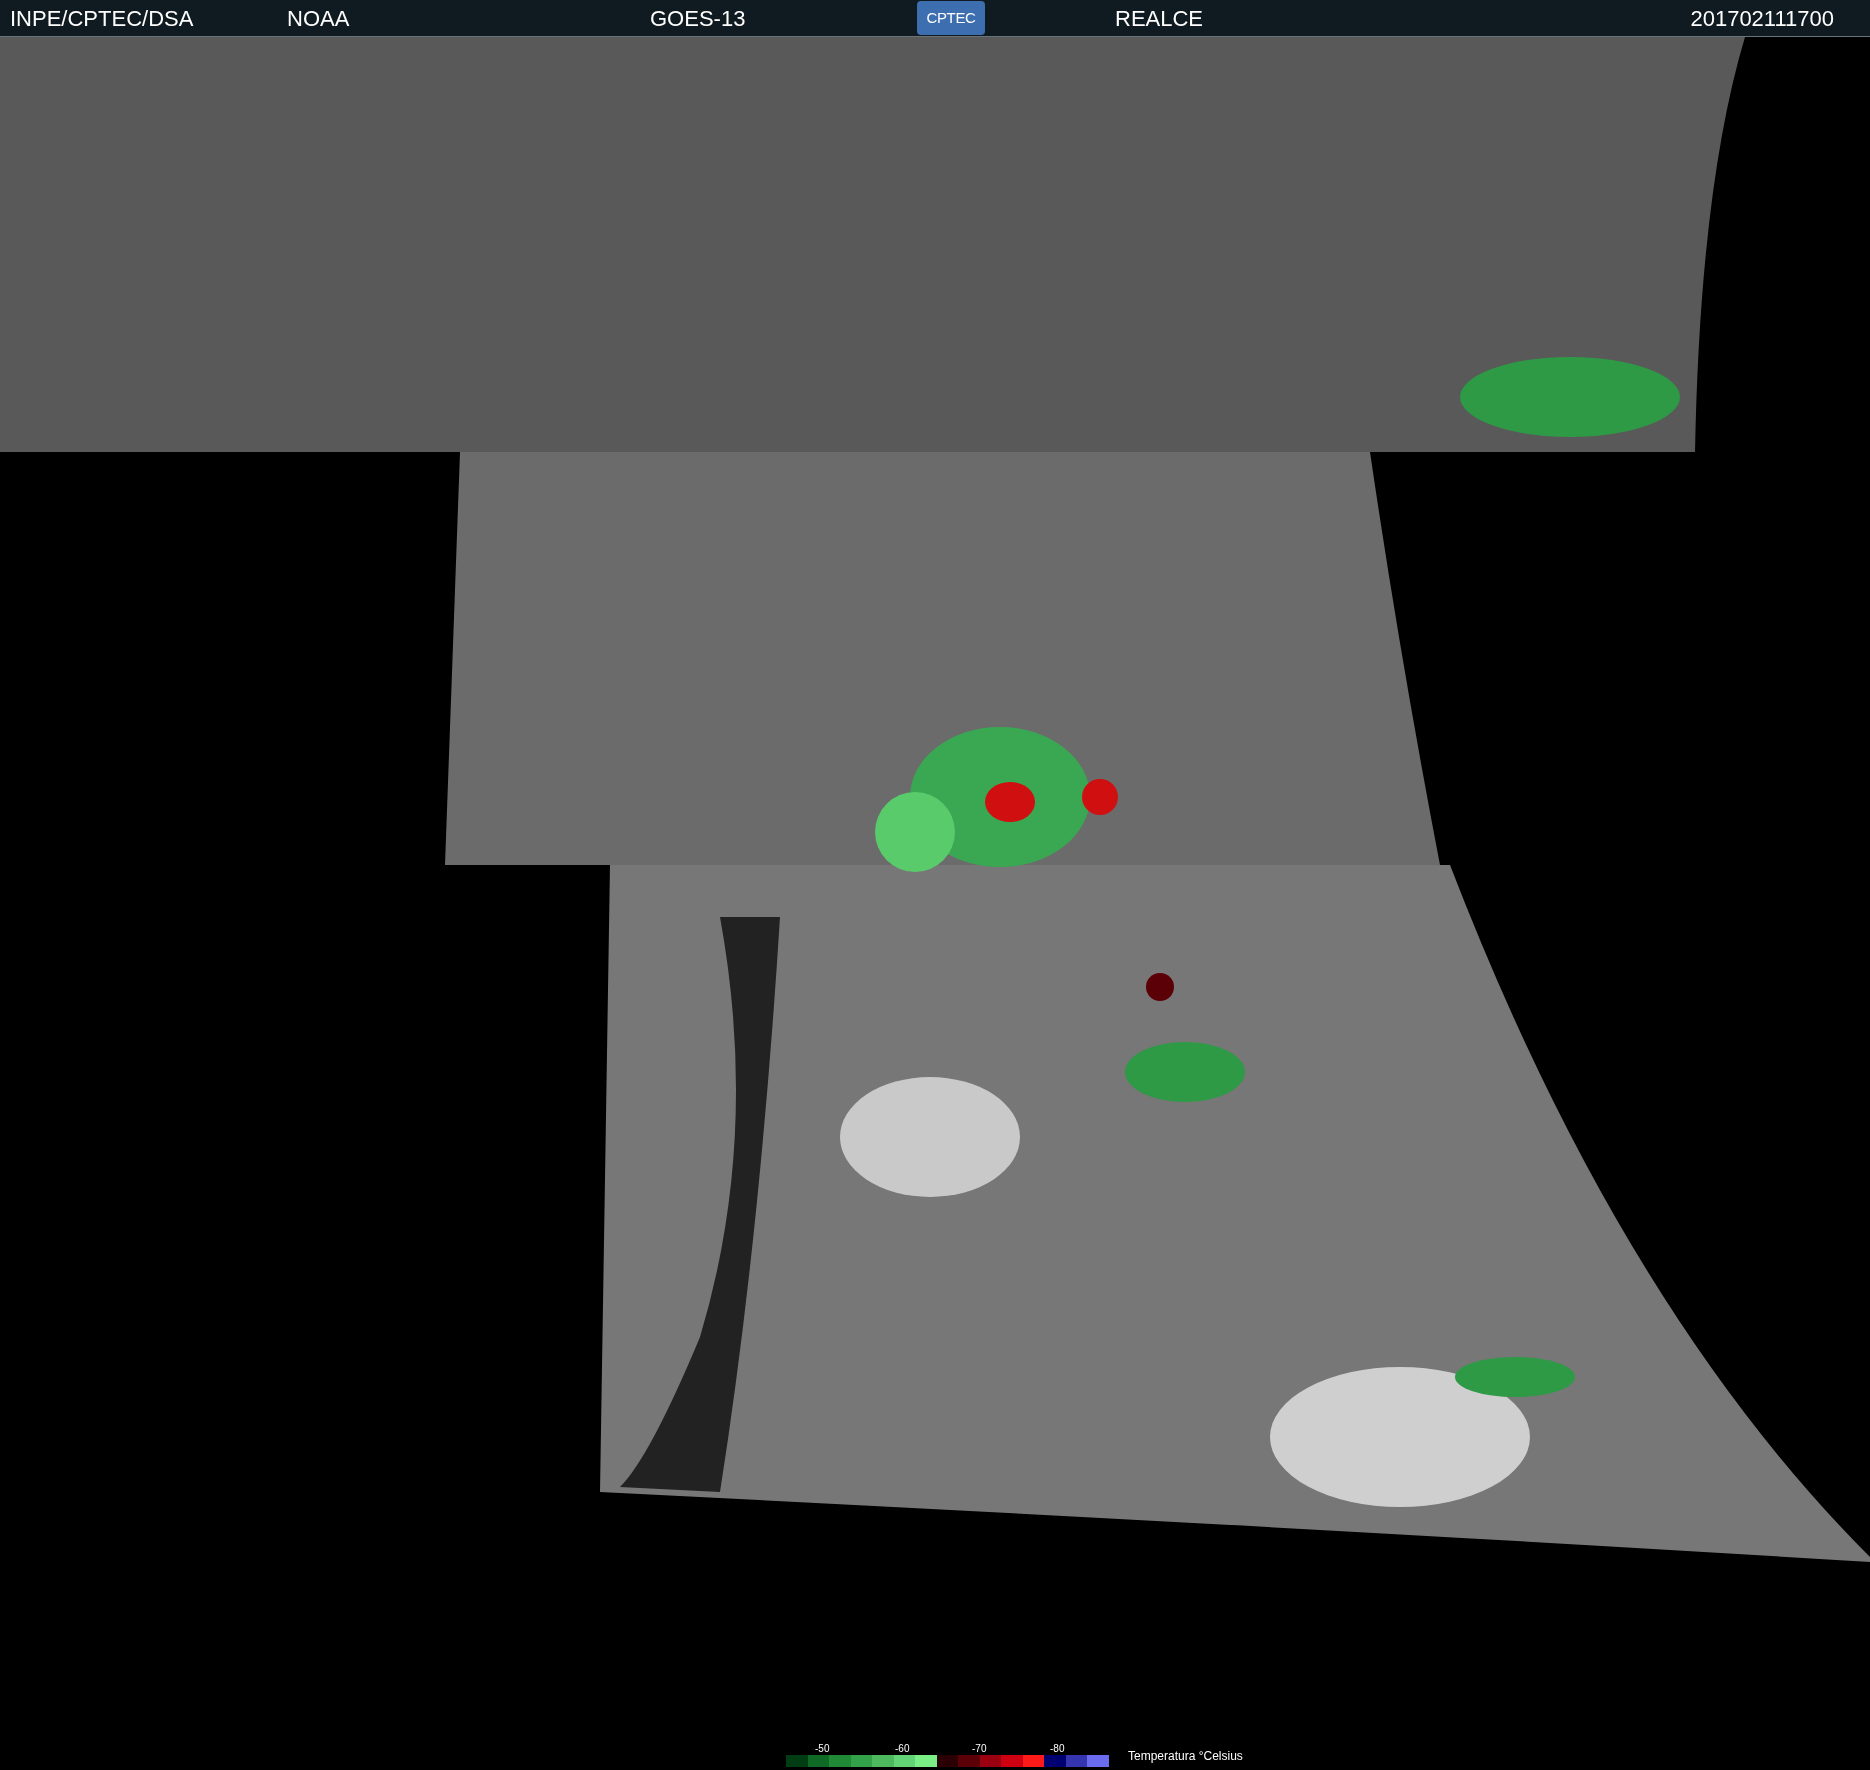 The image size is (1870, 1770). What do you see at coordinates (1762, 18) in the screenshot?
I see `timestamp-label: 201702111700` at bounding box center [1762, 18].